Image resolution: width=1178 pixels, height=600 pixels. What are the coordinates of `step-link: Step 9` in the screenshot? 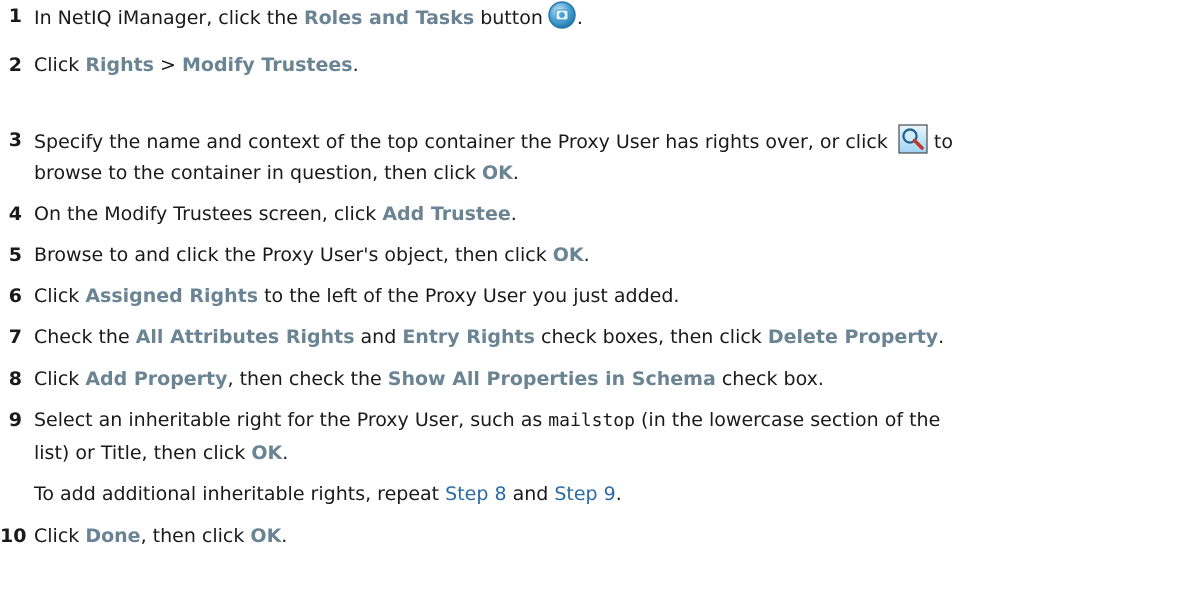 It's located at (584, 494).